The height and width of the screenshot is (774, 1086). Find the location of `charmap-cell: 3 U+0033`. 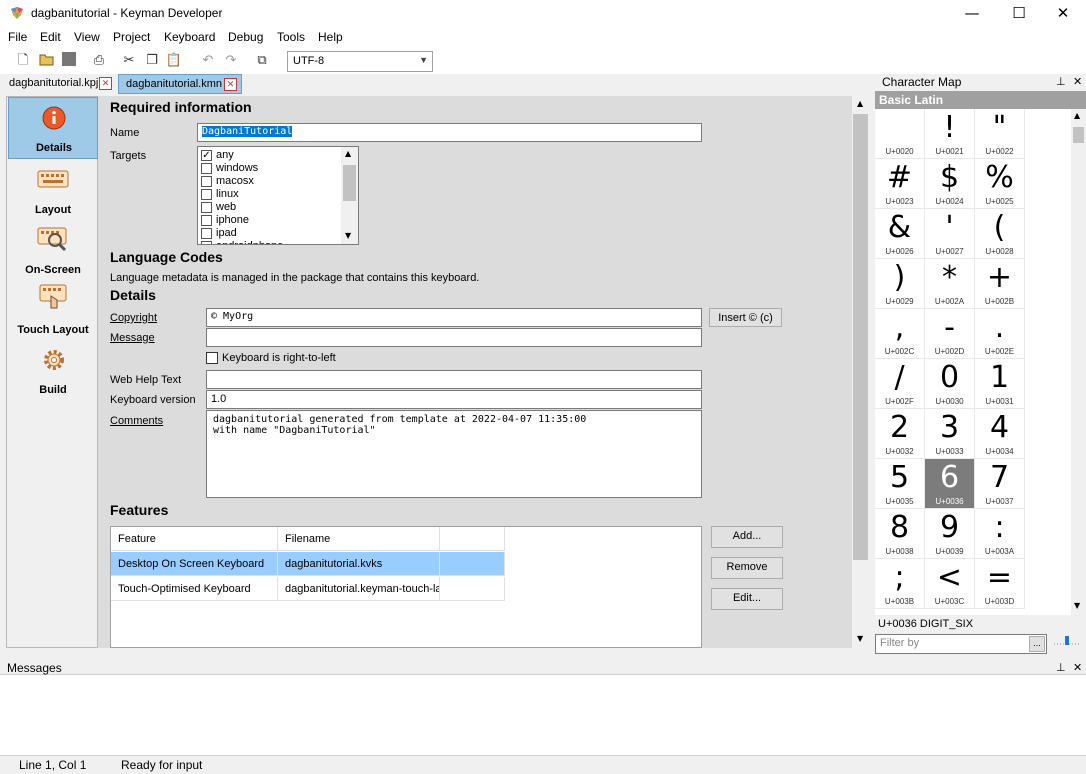

charmap-cell: 3 U+0033 is located at coordinates (950, 434).